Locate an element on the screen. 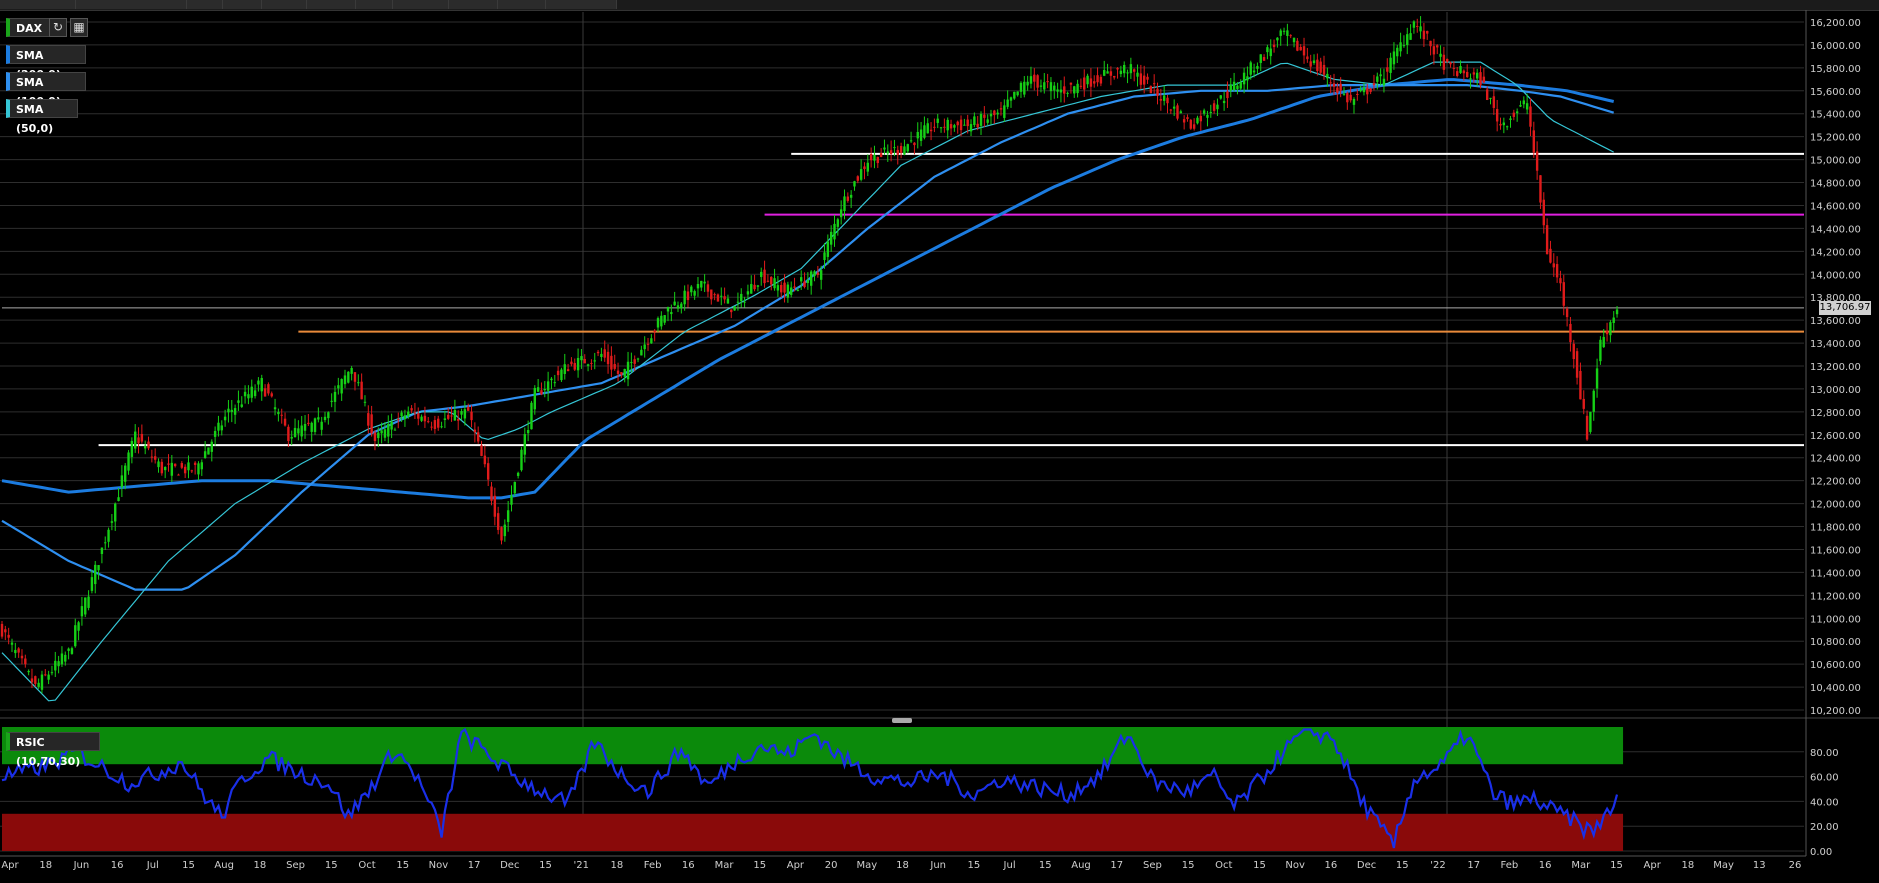 This screenshot has height=883, width=1879. legend-sma200: SMA (200,0) is located at coordinates (46, 63).